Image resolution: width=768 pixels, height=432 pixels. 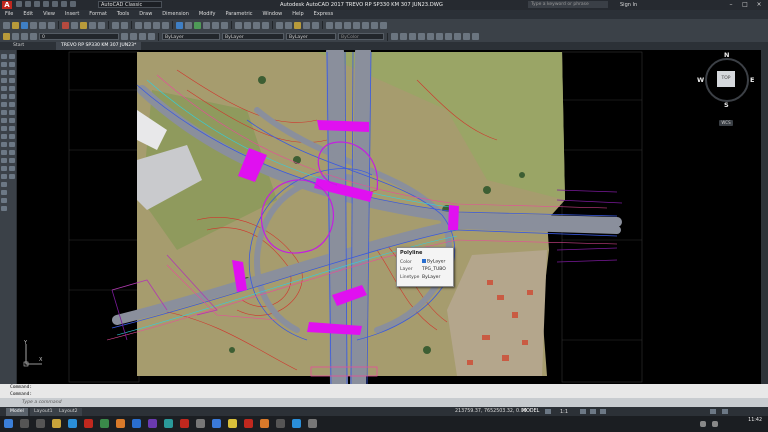 What do you see at coordinates (6, 36) in the screenshot?
I see `layer-properties-icon` at bounding box center [6, 36].